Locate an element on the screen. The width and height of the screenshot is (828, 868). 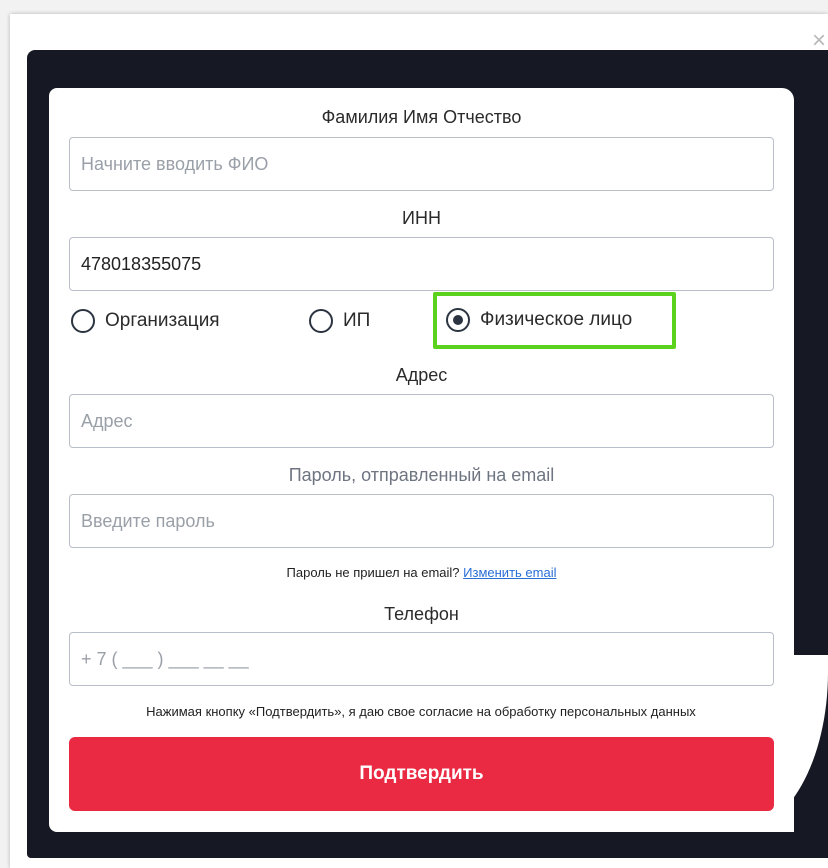
radio-organization-label: Организация is located at coordinates (162, 320).